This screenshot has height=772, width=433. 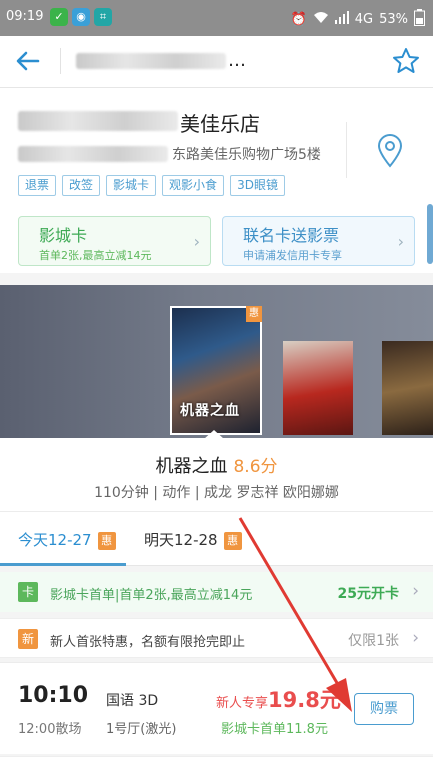 I want to click on movie-title-row: 机器之血 8.6分, so click(x=216, y=465).